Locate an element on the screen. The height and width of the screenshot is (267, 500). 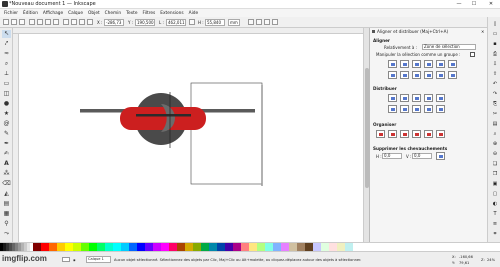
center-horizontal-axis-icon is located at coordinates (416, 75).